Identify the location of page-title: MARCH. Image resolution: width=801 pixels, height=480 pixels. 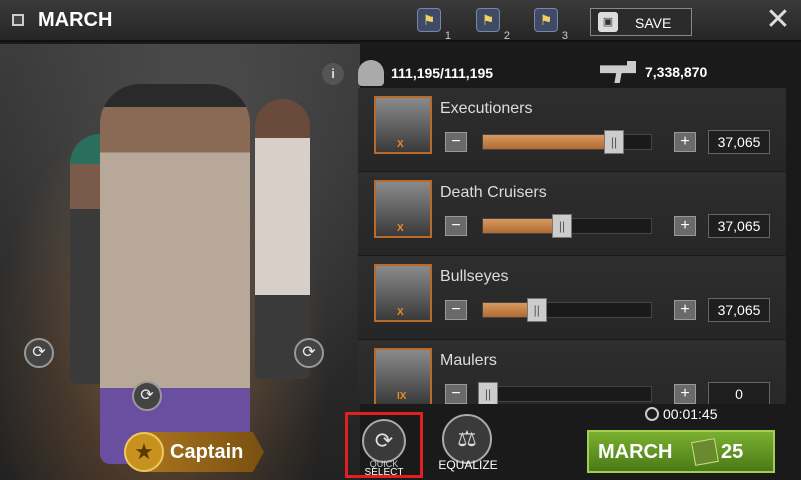
(75, 20).